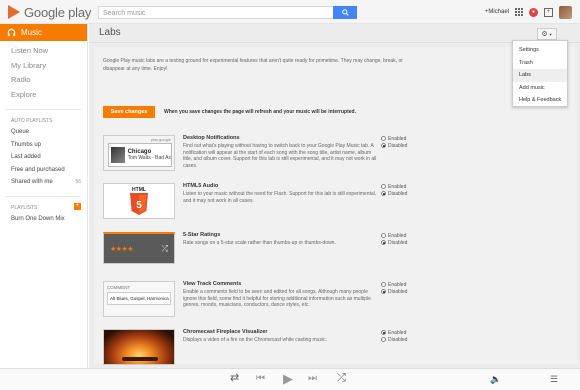 This screenshot has height=390, width=580. Describe the element at coordinates (211, 138) in the screenshot. I see `lab-title: Desktop Notifications` at that location.